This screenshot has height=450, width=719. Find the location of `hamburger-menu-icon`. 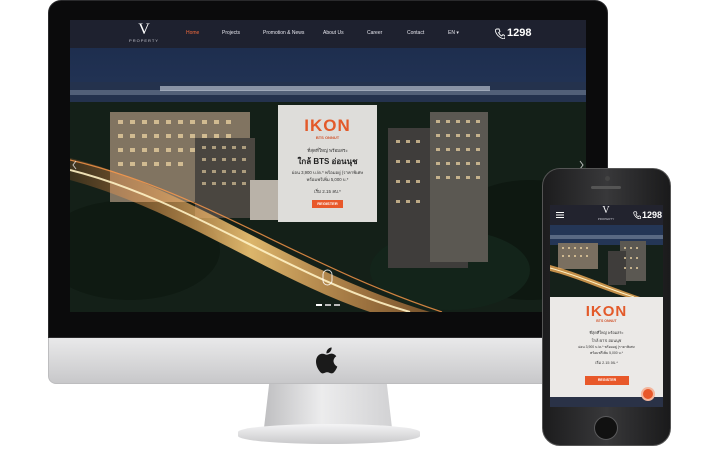

hamburger-menu-icon is located at coordinates (560, 215).